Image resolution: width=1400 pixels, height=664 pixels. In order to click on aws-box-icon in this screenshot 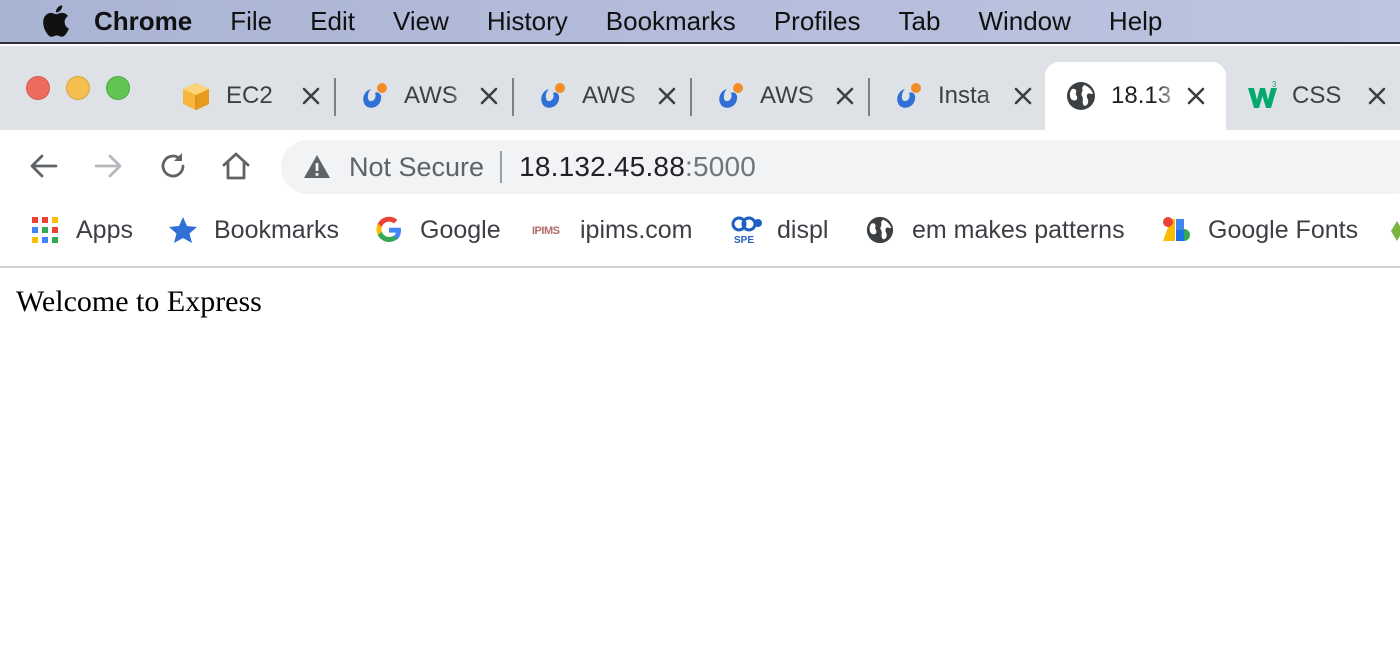, I will do `click(196, 96)`.